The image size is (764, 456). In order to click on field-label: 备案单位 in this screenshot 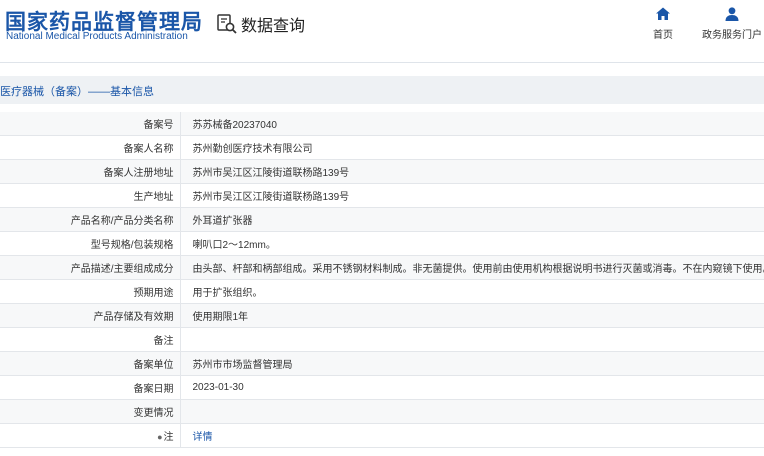, I will do `click(90, 363)`.